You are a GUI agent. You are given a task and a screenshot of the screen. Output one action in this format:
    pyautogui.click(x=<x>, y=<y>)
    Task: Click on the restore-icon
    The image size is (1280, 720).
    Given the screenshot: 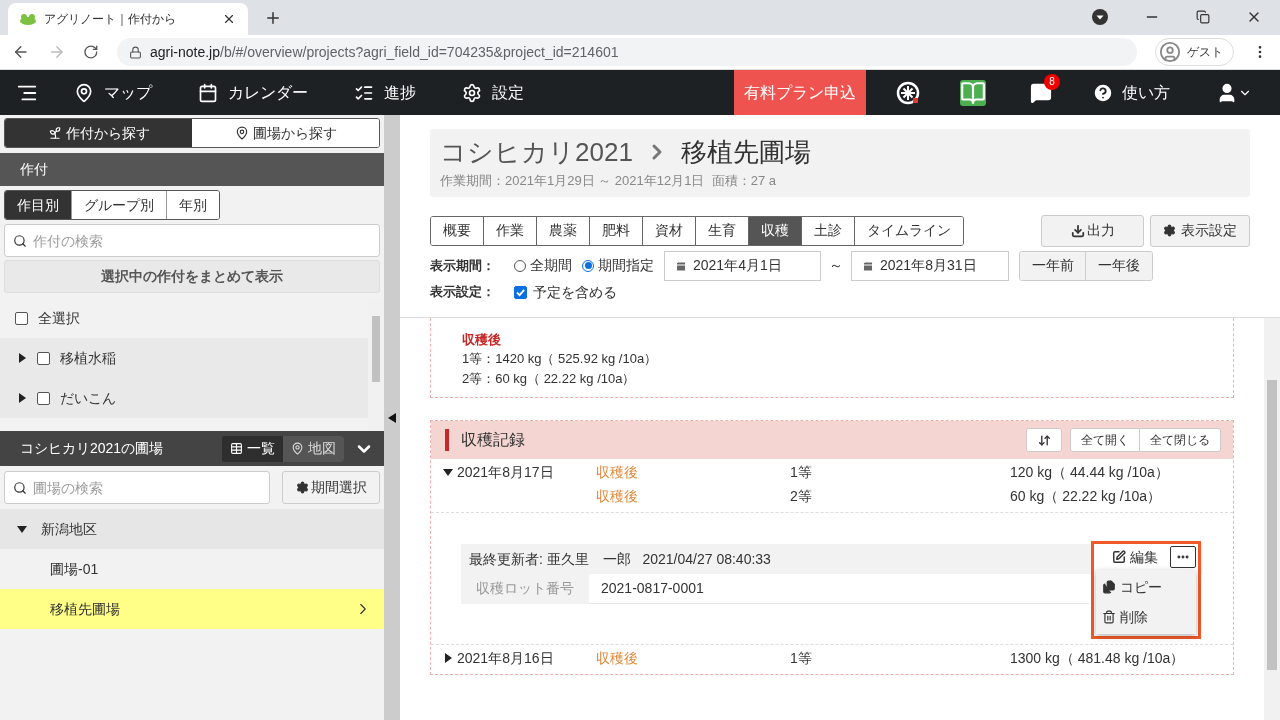 What is the action you would take?
    pyautogui.click(x=1203, y=17)
    